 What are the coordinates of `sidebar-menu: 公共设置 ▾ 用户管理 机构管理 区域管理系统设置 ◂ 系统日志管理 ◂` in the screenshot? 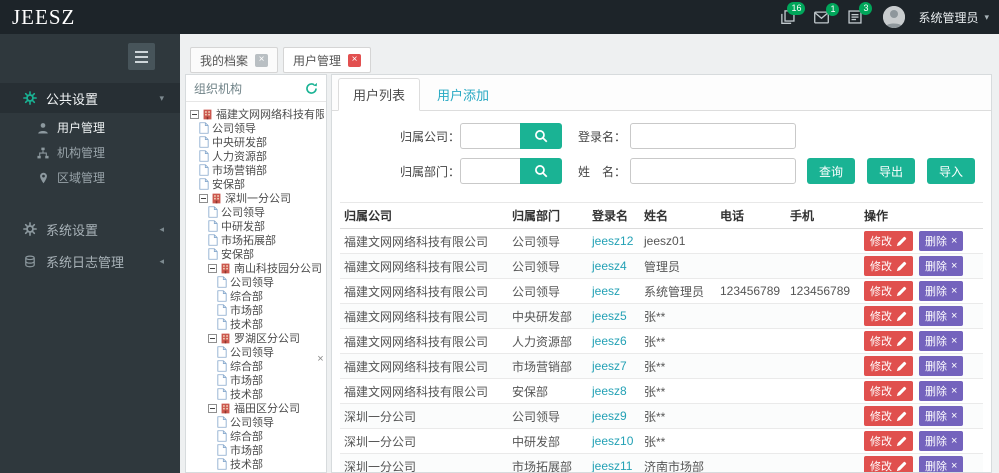 It's located at (90, 179).